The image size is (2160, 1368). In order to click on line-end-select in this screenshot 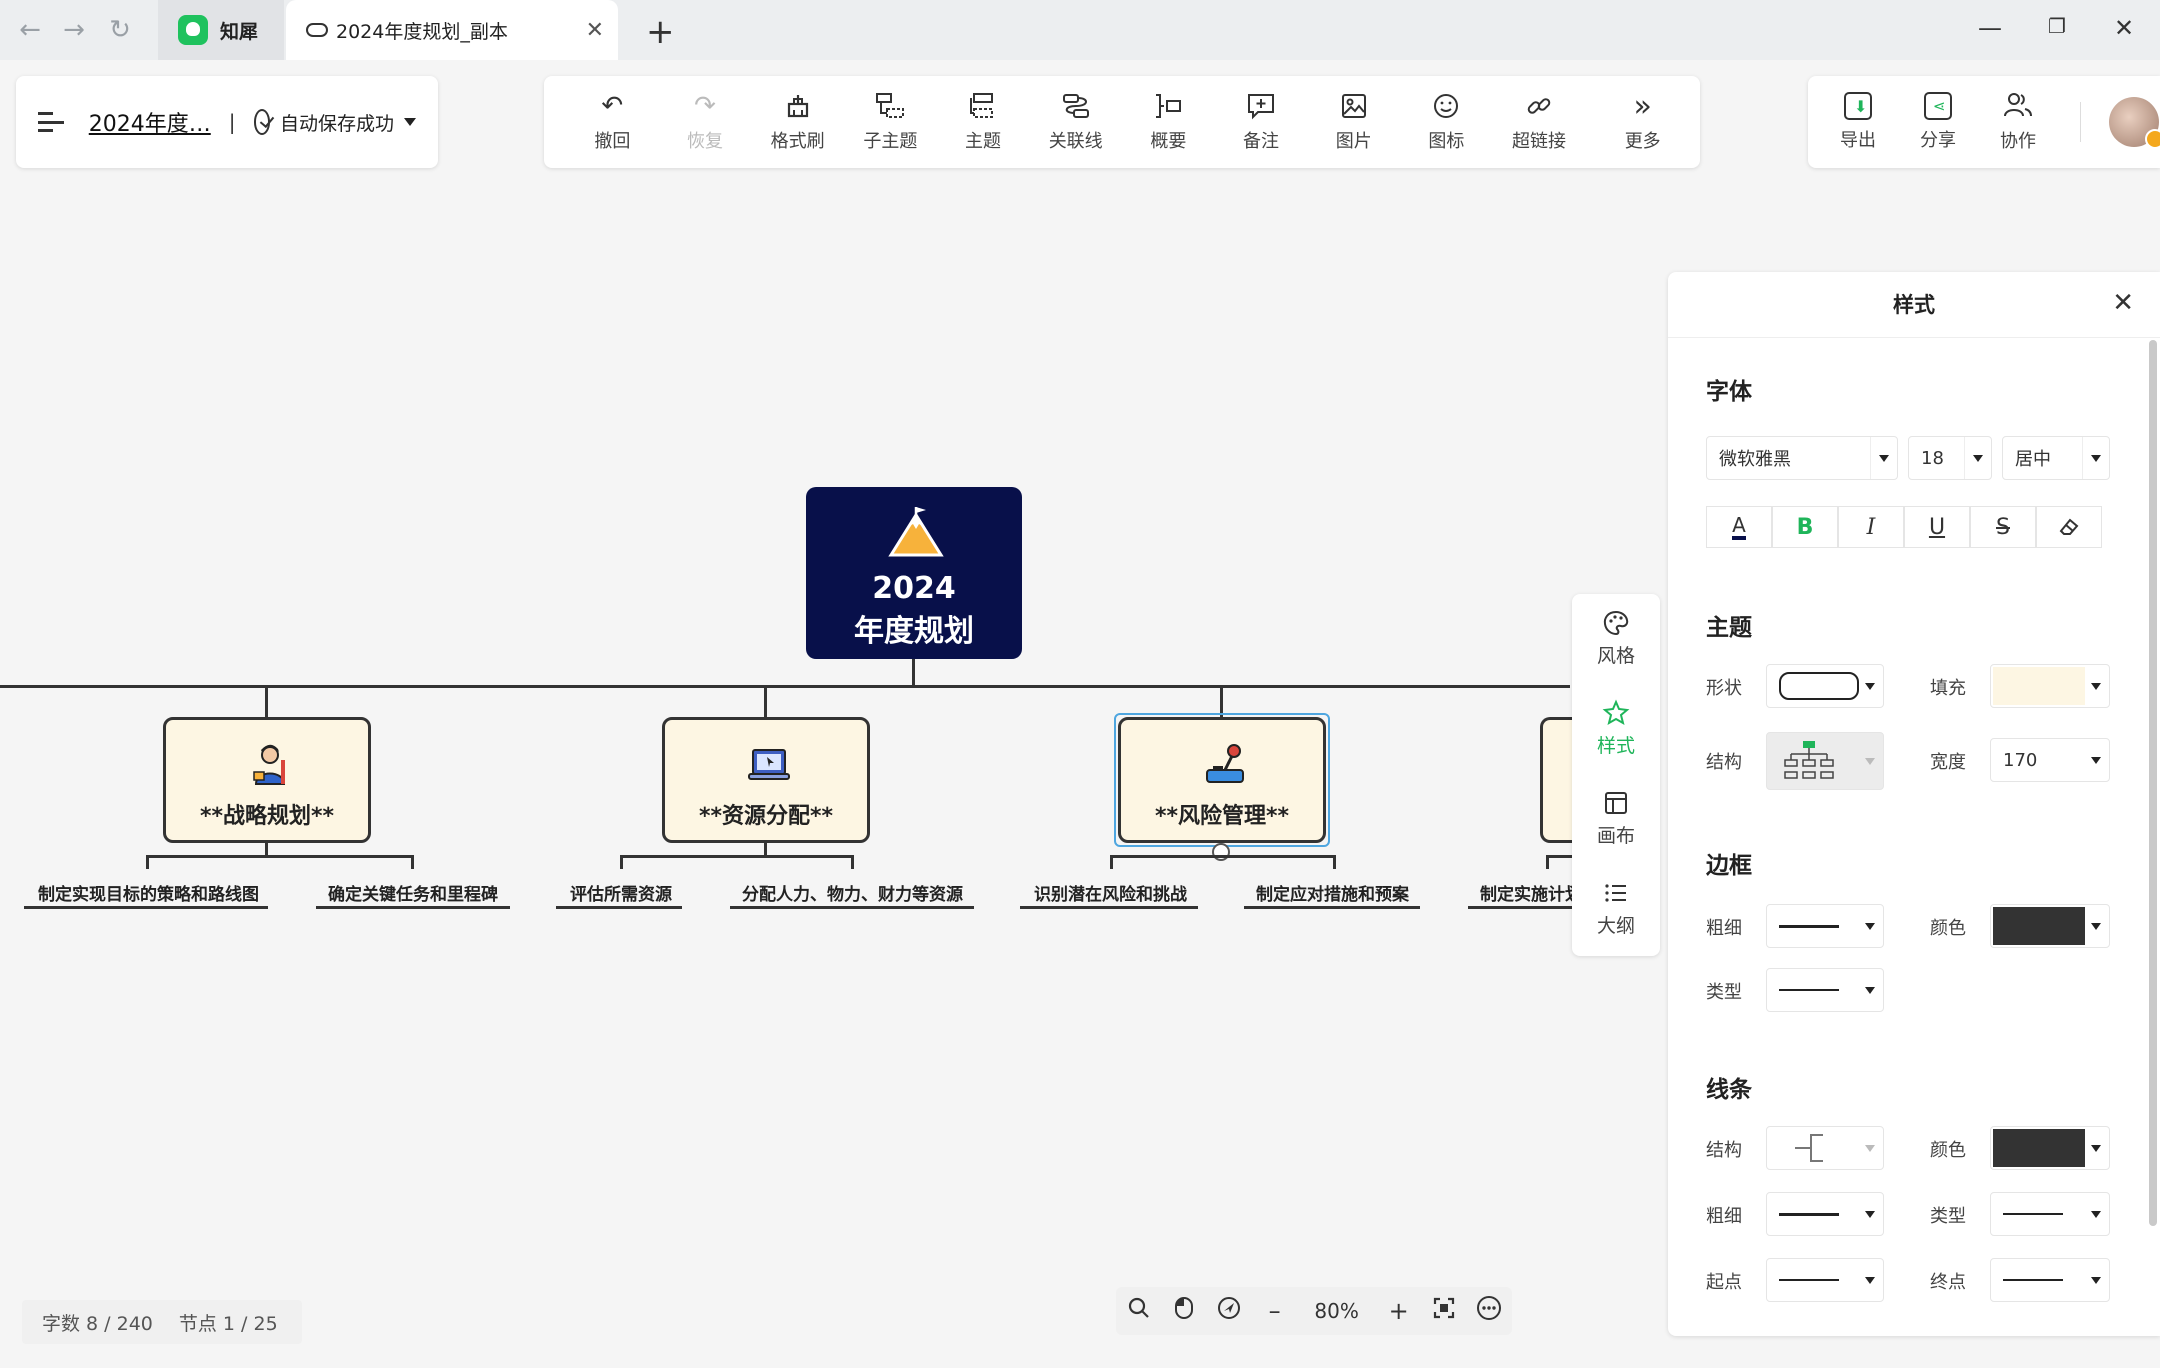, I will do `click(2050, 1280)`.